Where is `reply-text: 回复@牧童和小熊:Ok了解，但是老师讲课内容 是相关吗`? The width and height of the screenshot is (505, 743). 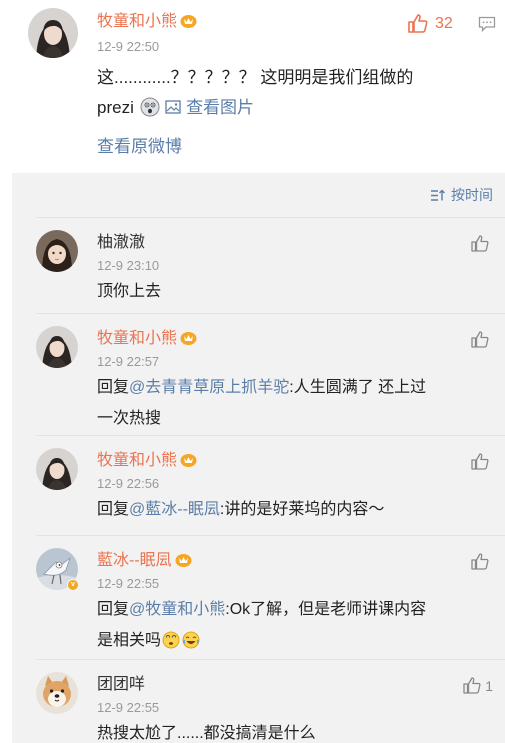 reply-text: 回复@牧童和小熊:Ok了解，但是老师讲课内容 是相关吗 is located at coordinates (262, 625).